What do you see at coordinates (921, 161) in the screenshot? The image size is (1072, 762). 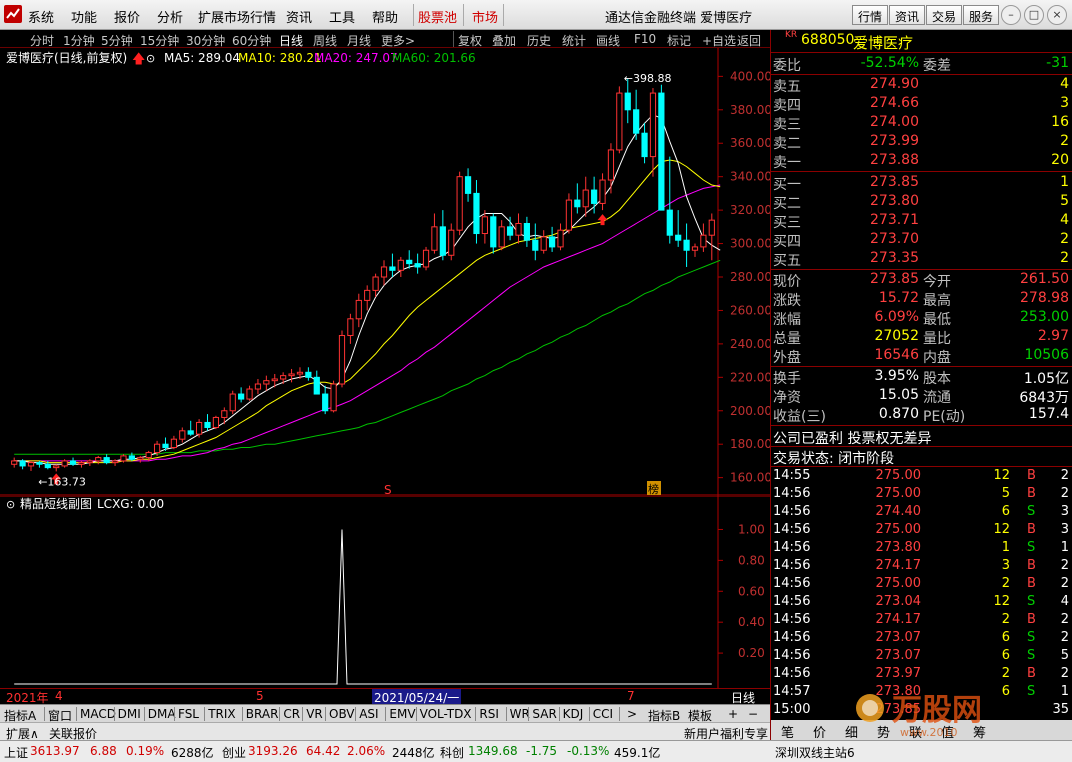 I see `ask-level-row: 卖一 273.88 20` at bounding box center [921, 161].